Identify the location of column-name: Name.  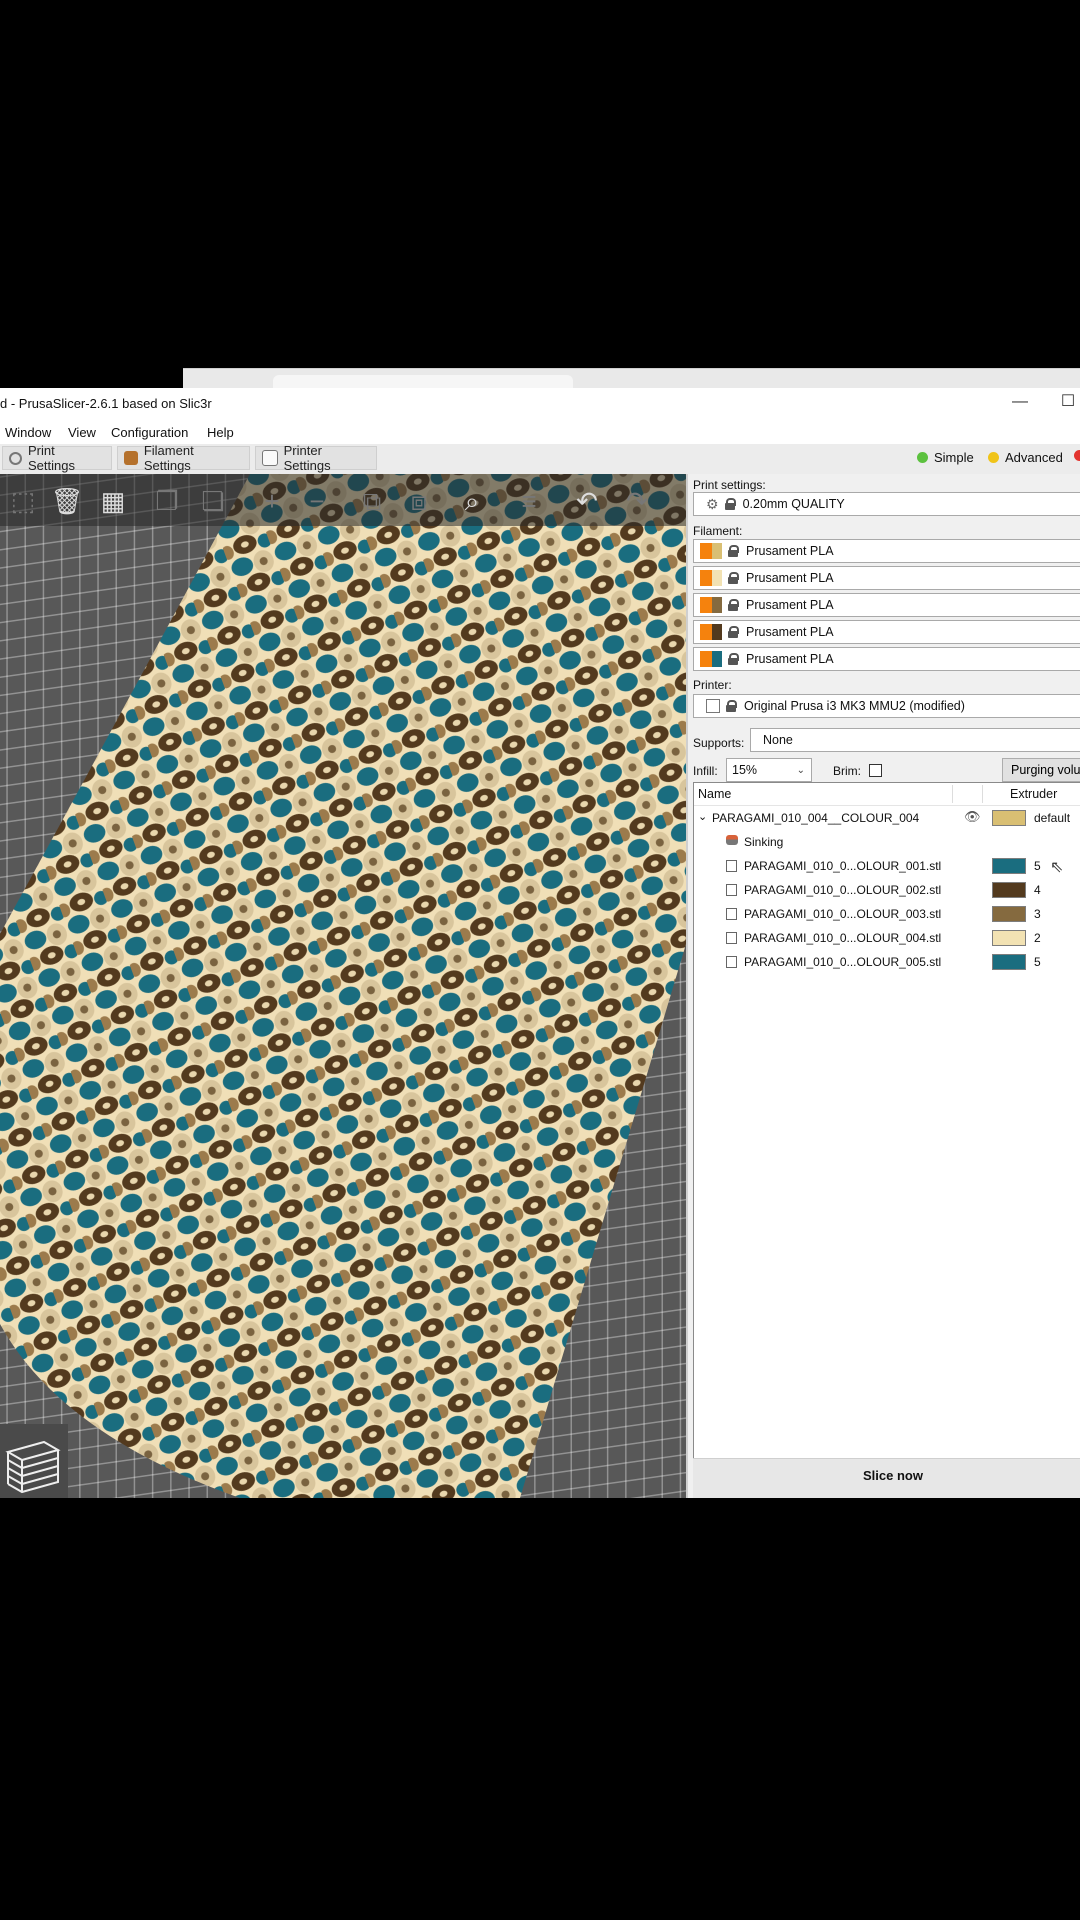
(715, 794).